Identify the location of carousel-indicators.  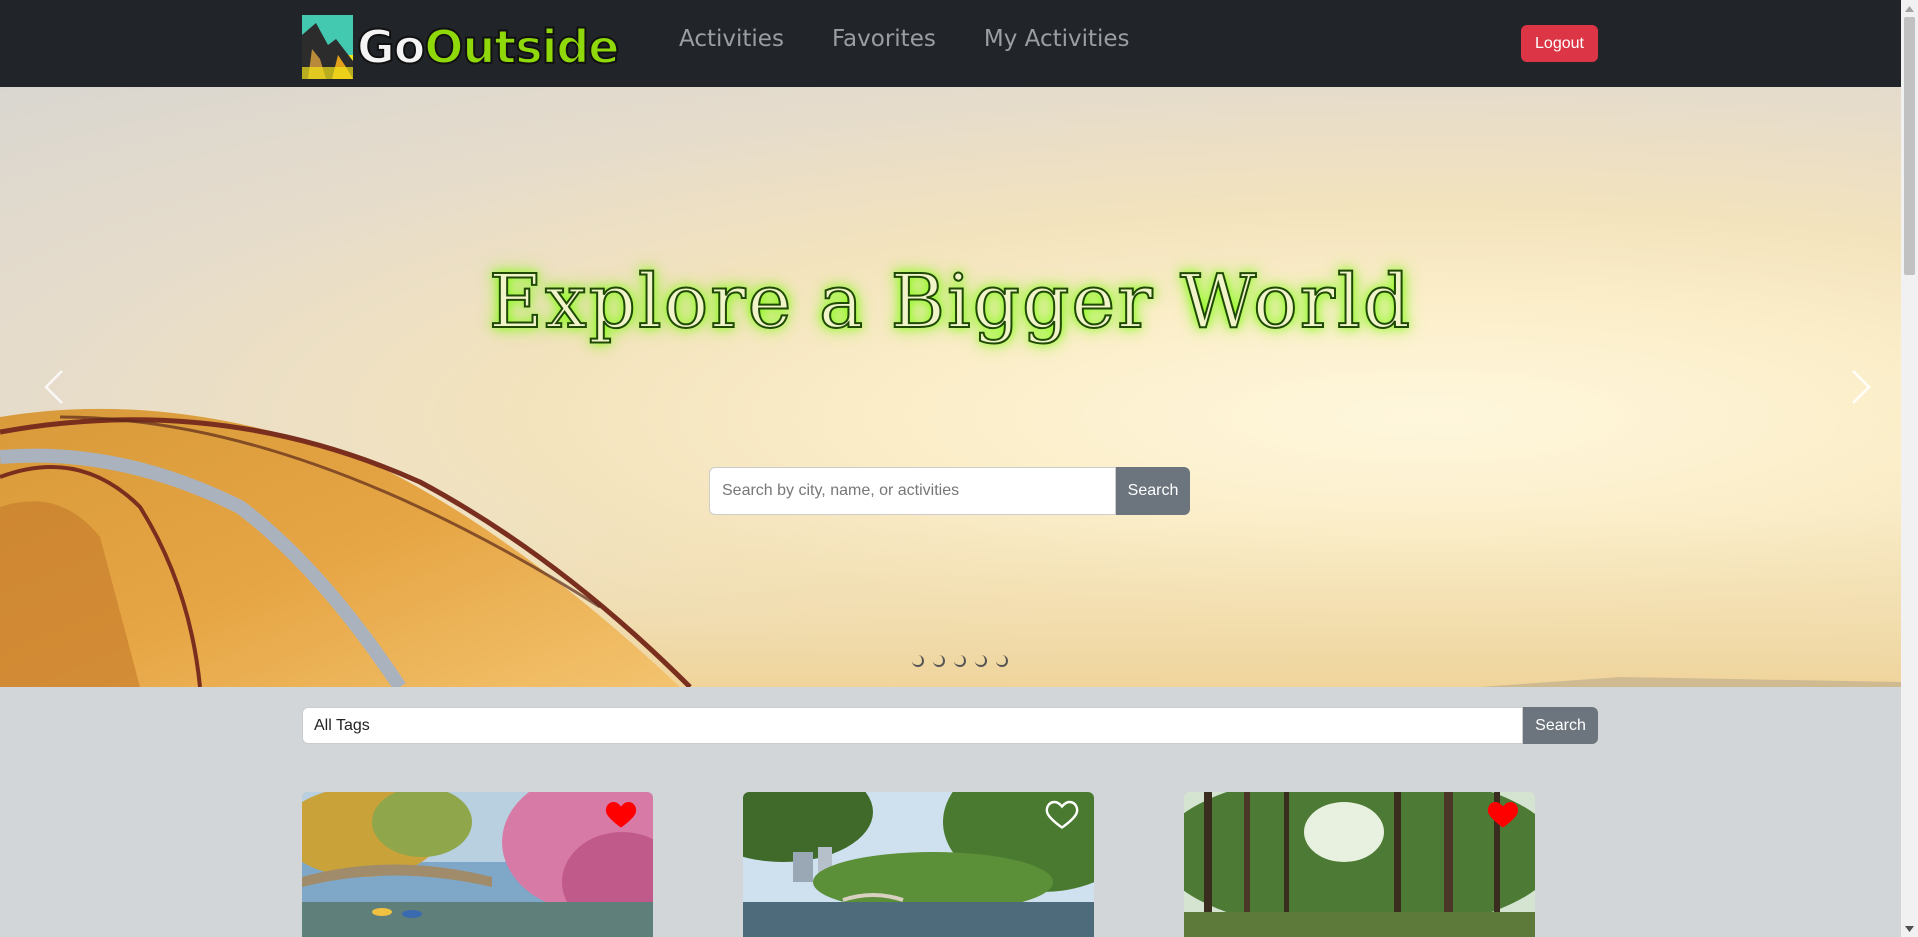
(960, 661).